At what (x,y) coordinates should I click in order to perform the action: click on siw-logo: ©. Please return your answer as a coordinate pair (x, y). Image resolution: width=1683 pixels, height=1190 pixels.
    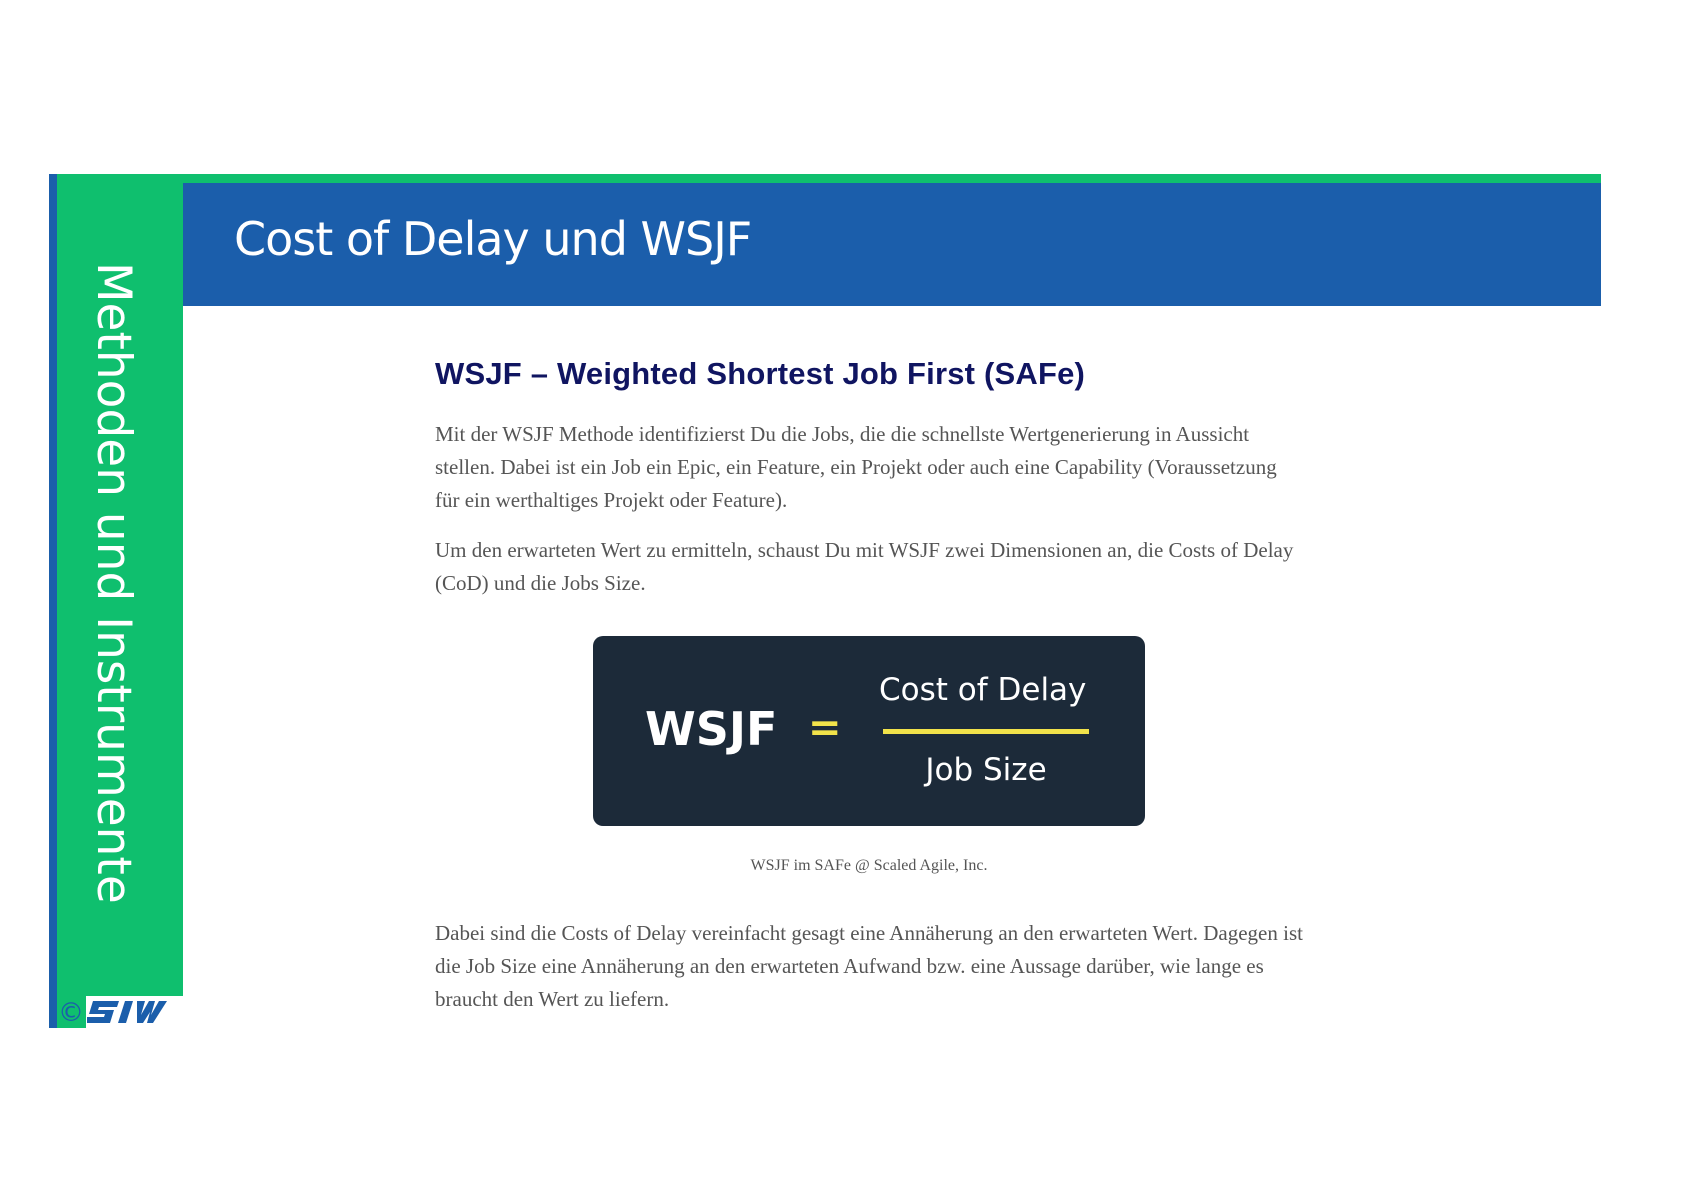
    Looking at the image, I should click on (121, 1008).